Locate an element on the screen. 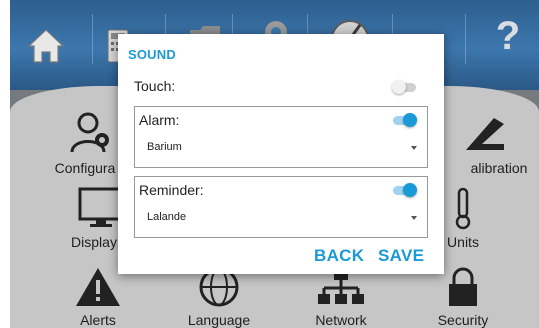  tile-network: Network is located at coordinates (341, 297).